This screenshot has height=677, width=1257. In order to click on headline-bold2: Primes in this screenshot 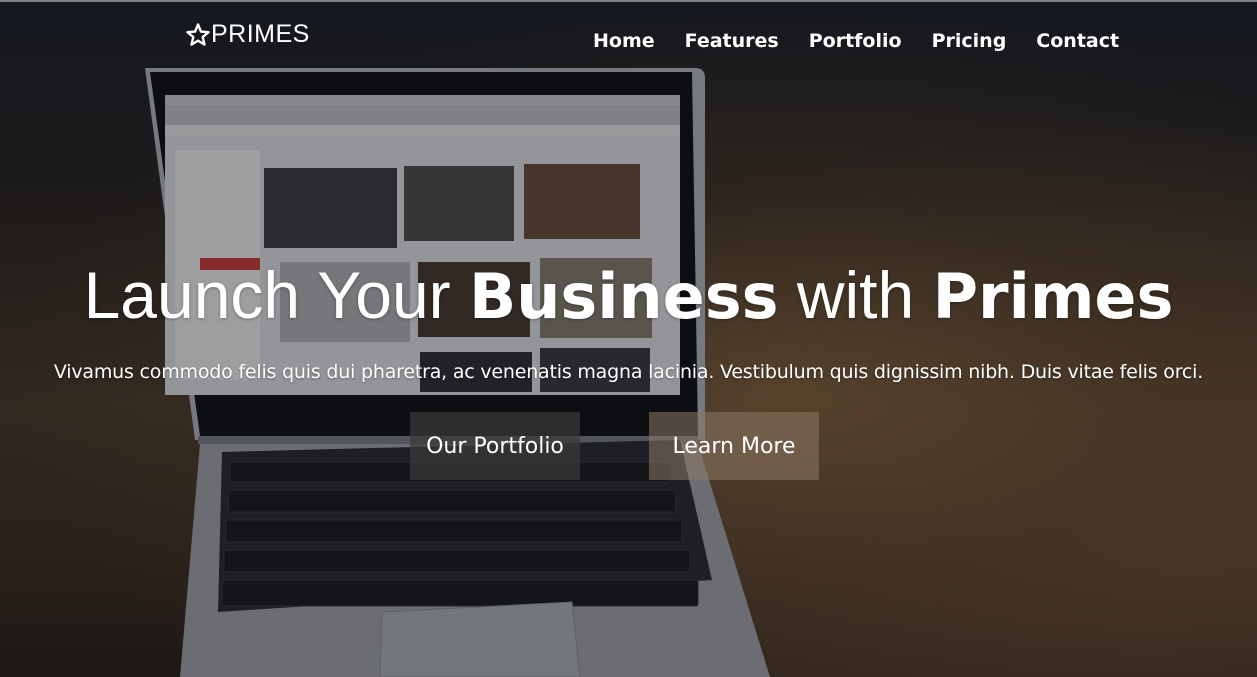, I will do `click(1053, 296)`.